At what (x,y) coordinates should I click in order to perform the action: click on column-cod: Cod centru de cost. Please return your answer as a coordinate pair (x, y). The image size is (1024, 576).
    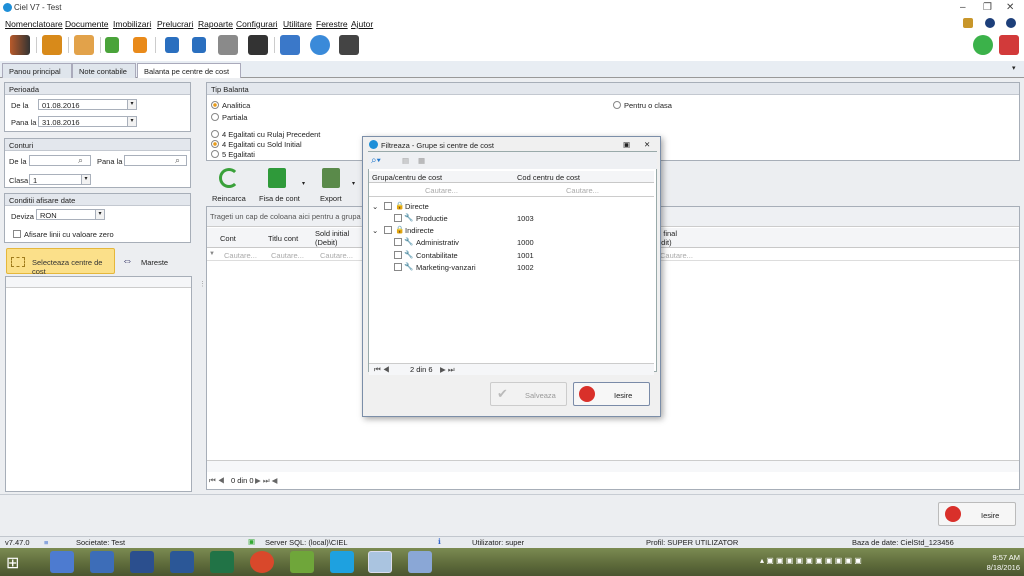
    Looking at the image, I should click on (548, 177).